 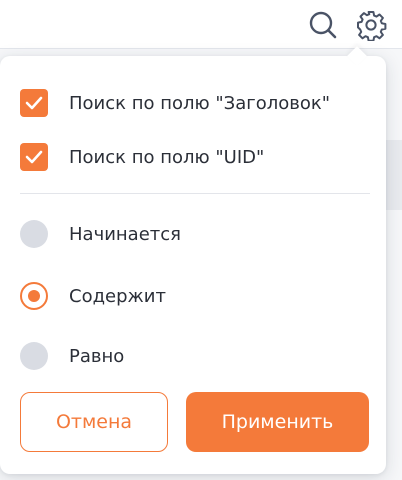 I want to click on search-icon, so click(x=323, y=25).